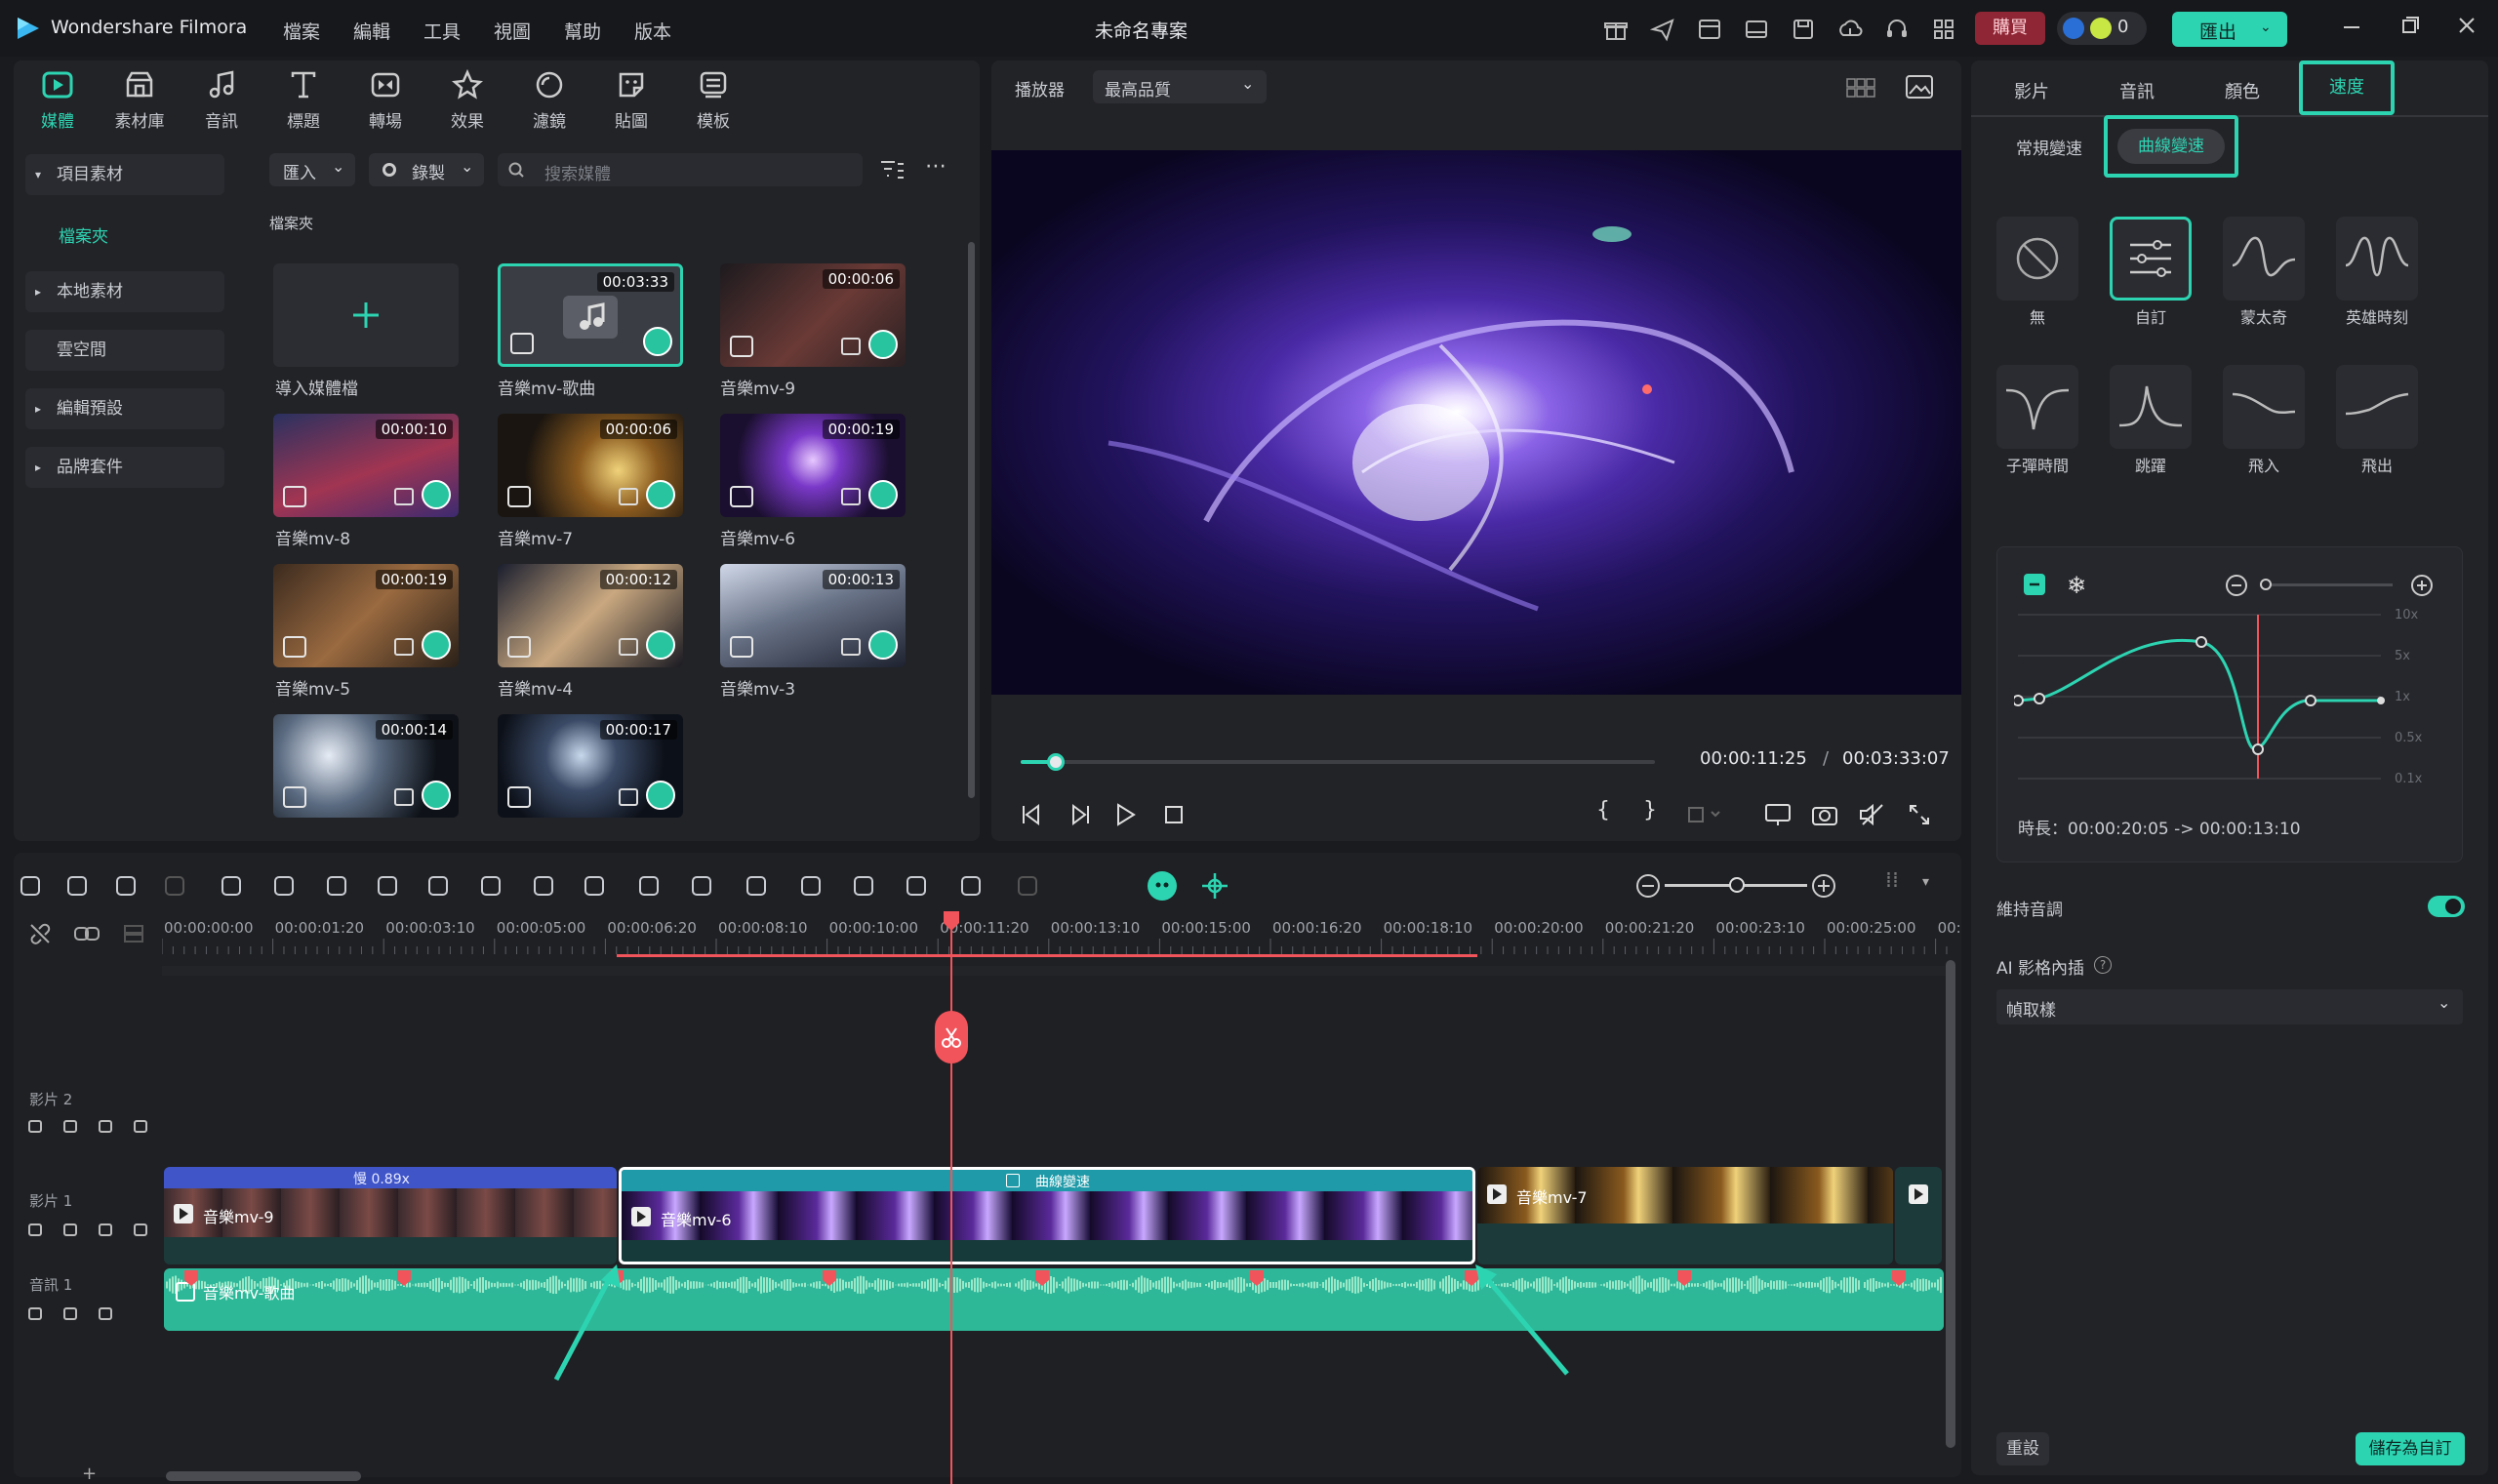 This screenshot has height=1484, width=2498. What do you see at coordinates (590, 615) in the screenshot?
I see `media-item-6: 00:00:12` at bounding box center [590, 615].